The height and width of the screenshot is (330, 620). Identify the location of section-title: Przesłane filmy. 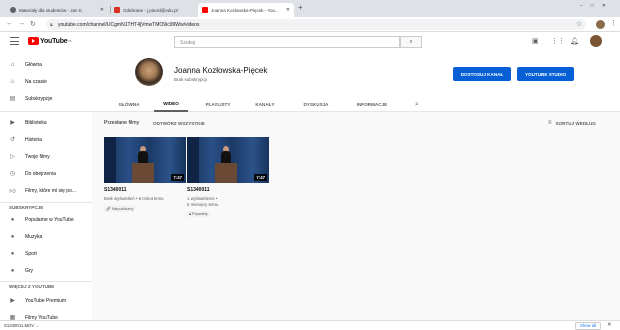
(122, 123).